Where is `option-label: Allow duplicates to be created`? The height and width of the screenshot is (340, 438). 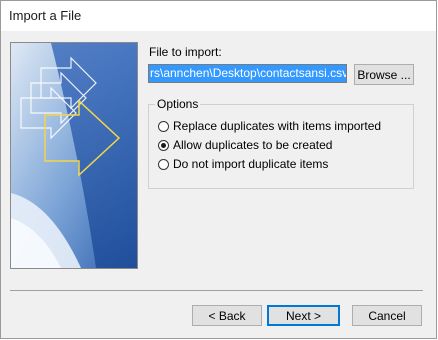
option-label: Allow duplicates to be created is located at coordinates (253, 145).